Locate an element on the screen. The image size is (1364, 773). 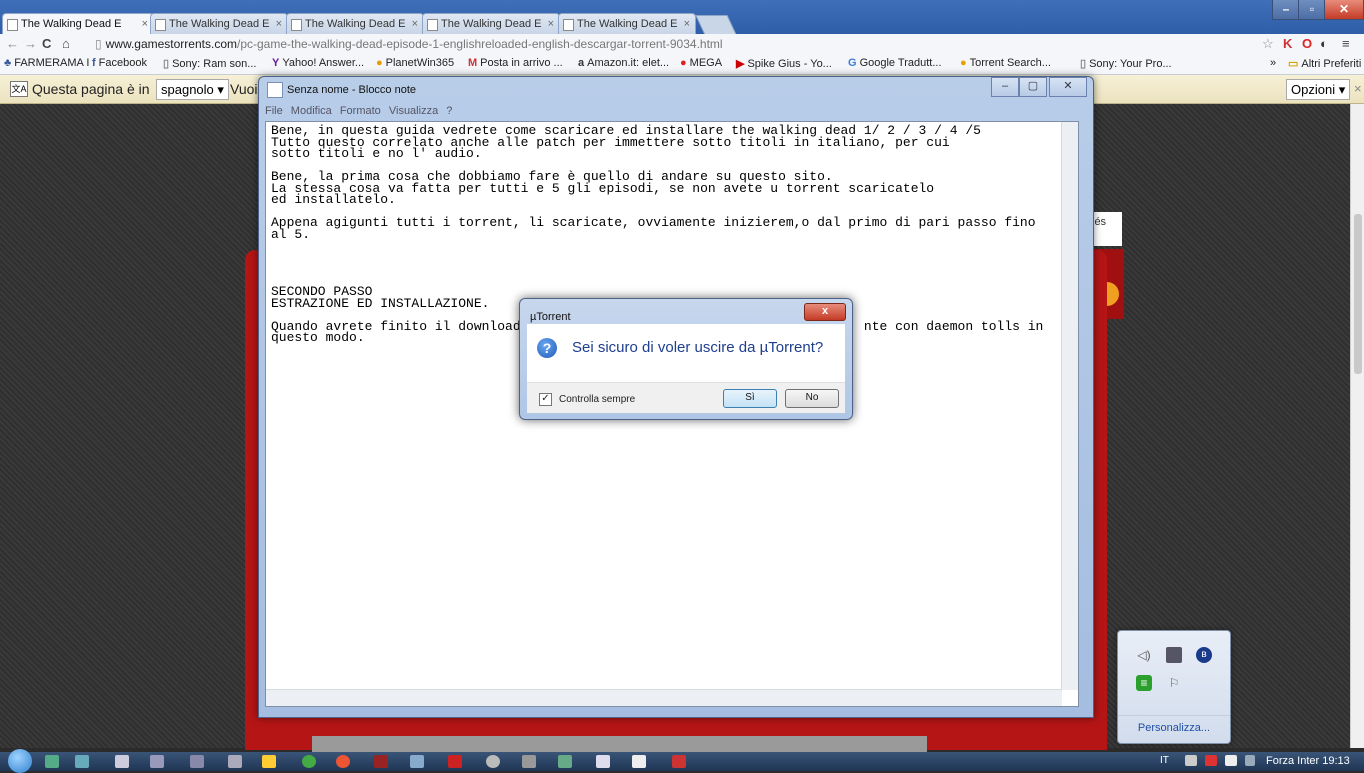
chrome-icon is located at coordinates (343, 761).